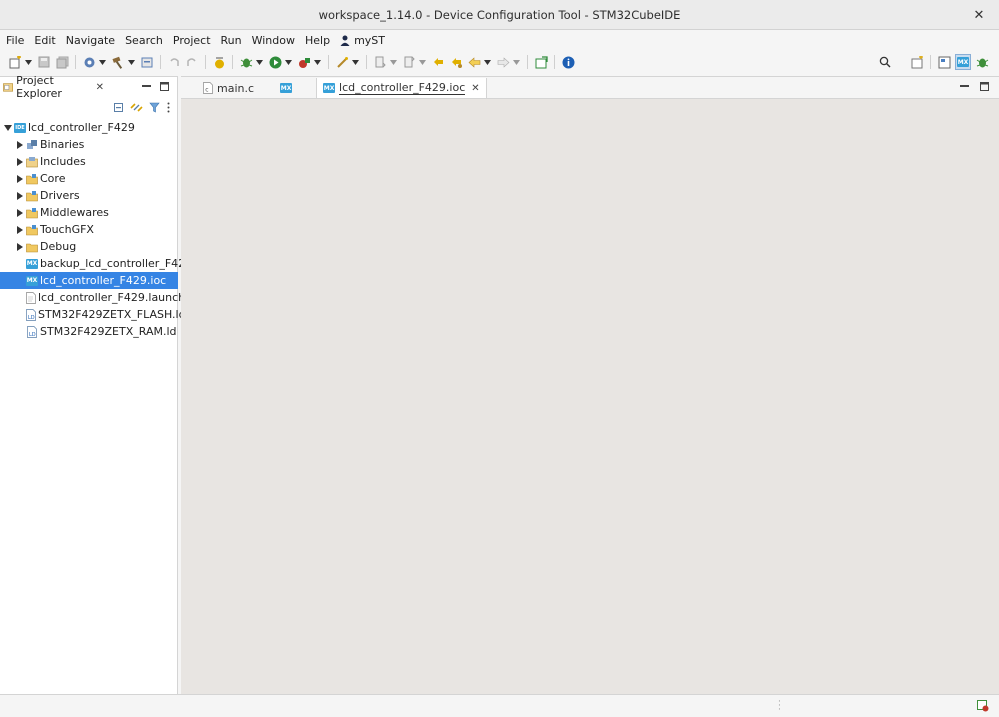  What do you see at coordinates (44, 40) in the screenshot?
I see `menu-edit: Edit` at bounding box center [44, 40].